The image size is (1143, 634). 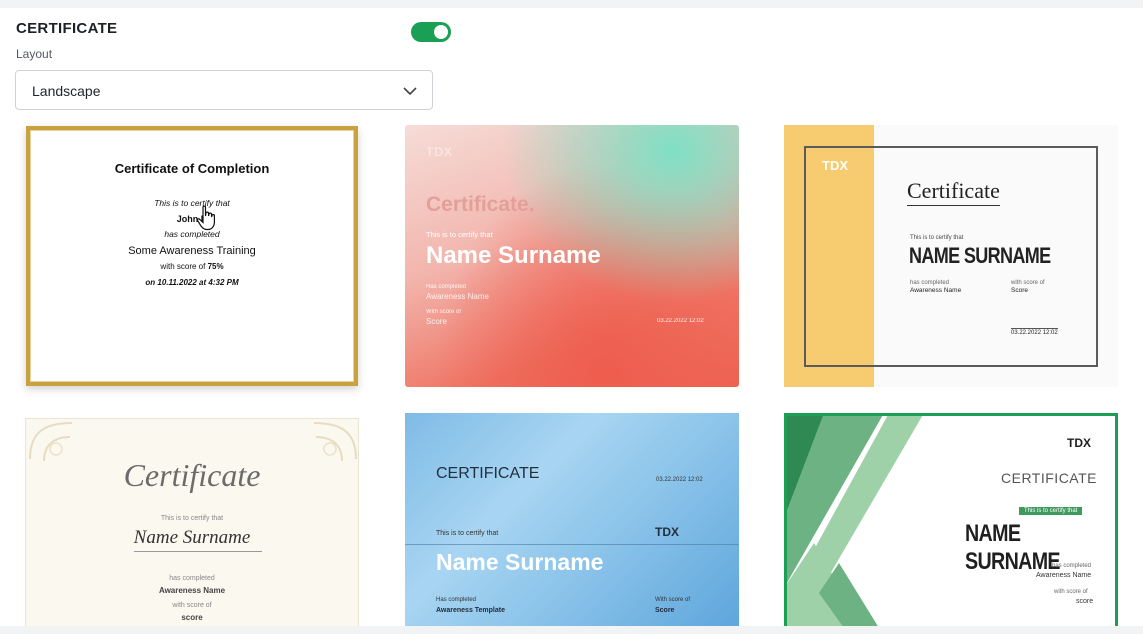 I want to click on layout-label: Layout, so click(x=34, y=54).